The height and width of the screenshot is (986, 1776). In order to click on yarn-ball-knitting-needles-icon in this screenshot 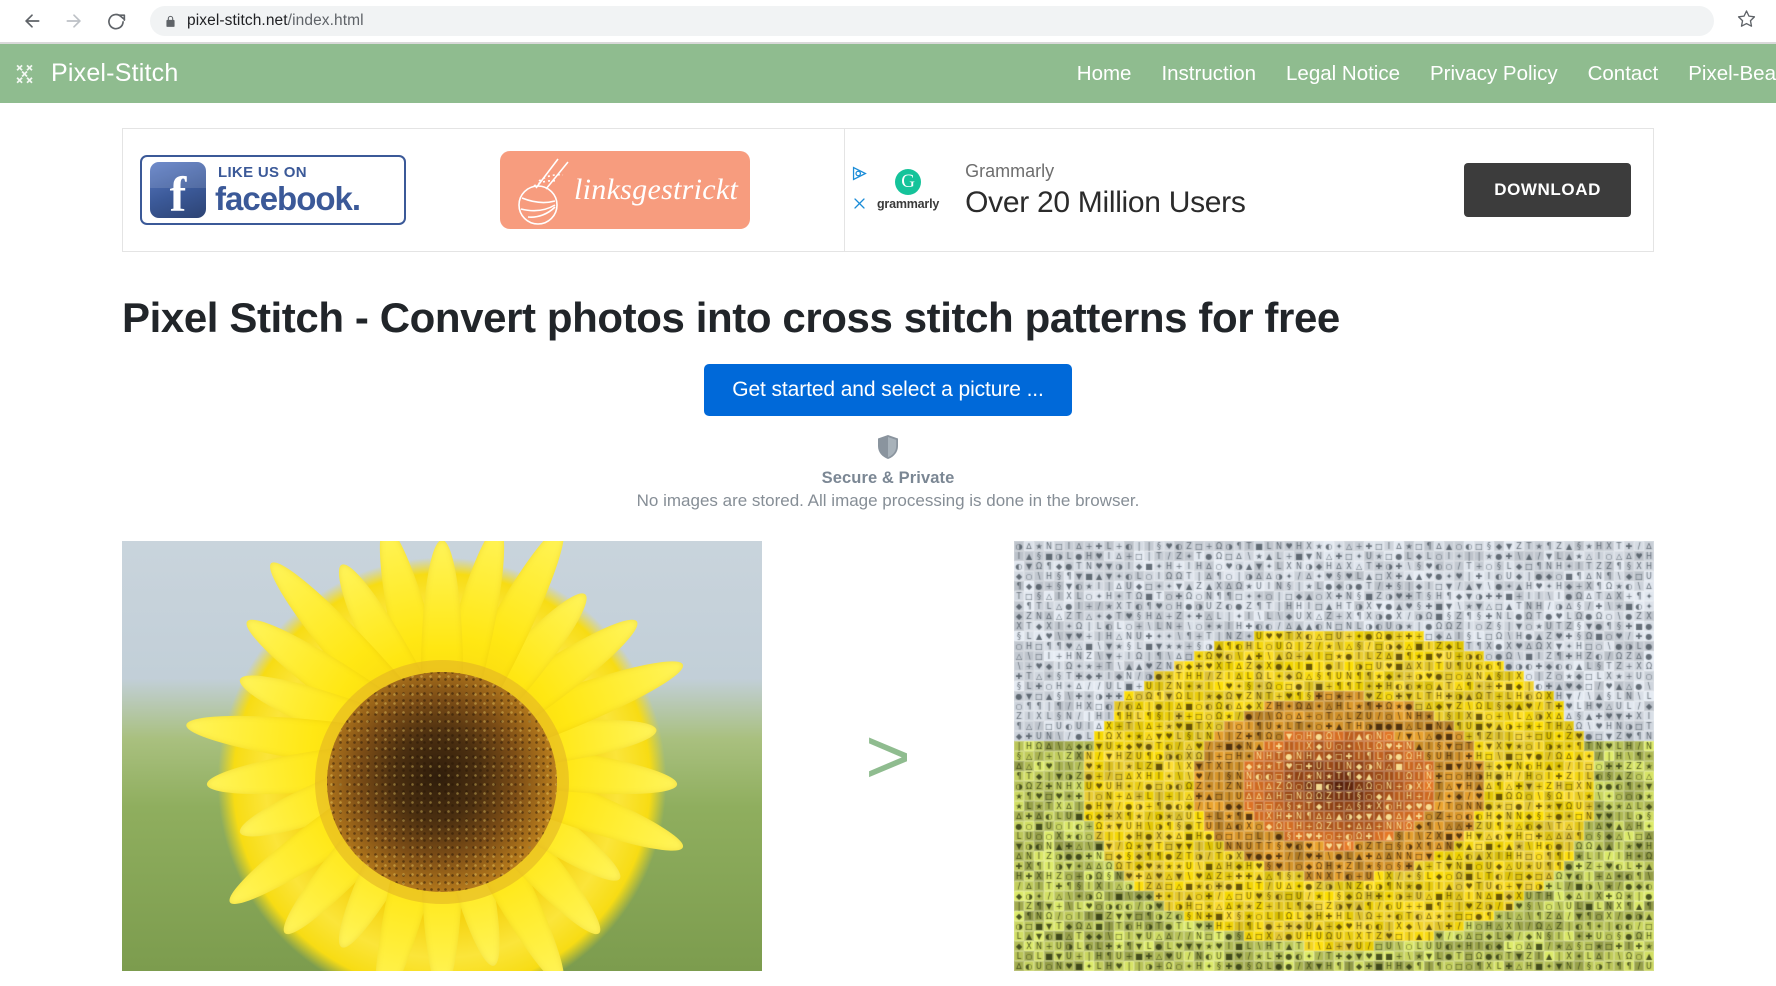, I will do `click(545, 191)`.